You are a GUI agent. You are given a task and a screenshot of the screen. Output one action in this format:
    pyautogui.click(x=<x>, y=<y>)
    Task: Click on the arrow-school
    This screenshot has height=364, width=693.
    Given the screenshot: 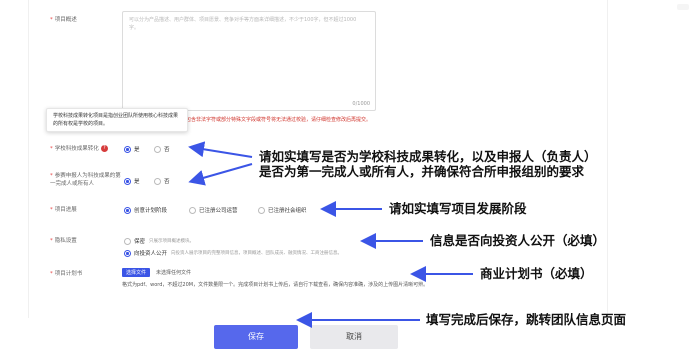 What is the action you would take?
    pyautogui.click(x=220, y=149)
    